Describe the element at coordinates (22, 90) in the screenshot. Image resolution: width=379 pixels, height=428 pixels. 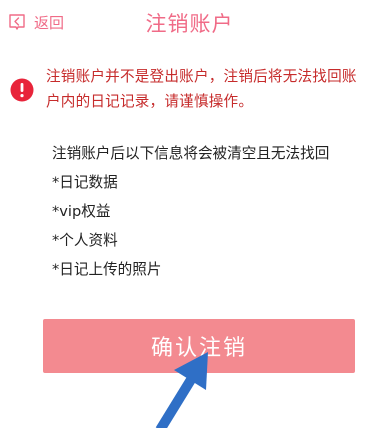
I see `exclamation-circle-icon` at that location.